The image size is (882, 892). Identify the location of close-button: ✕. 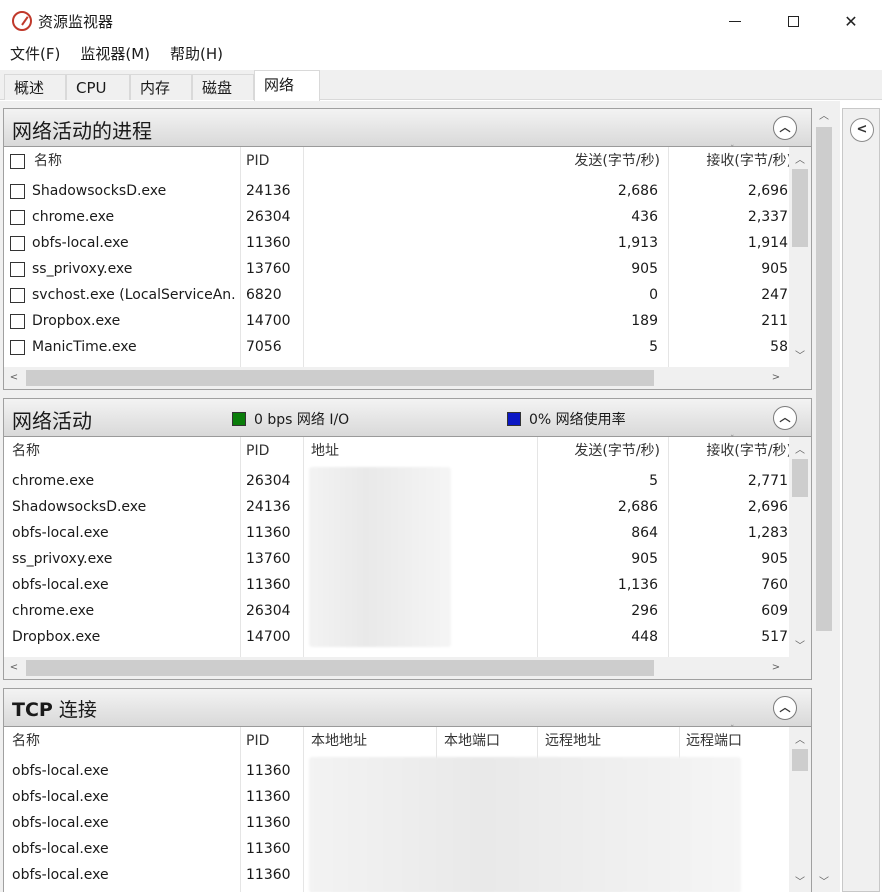
(851, 21).